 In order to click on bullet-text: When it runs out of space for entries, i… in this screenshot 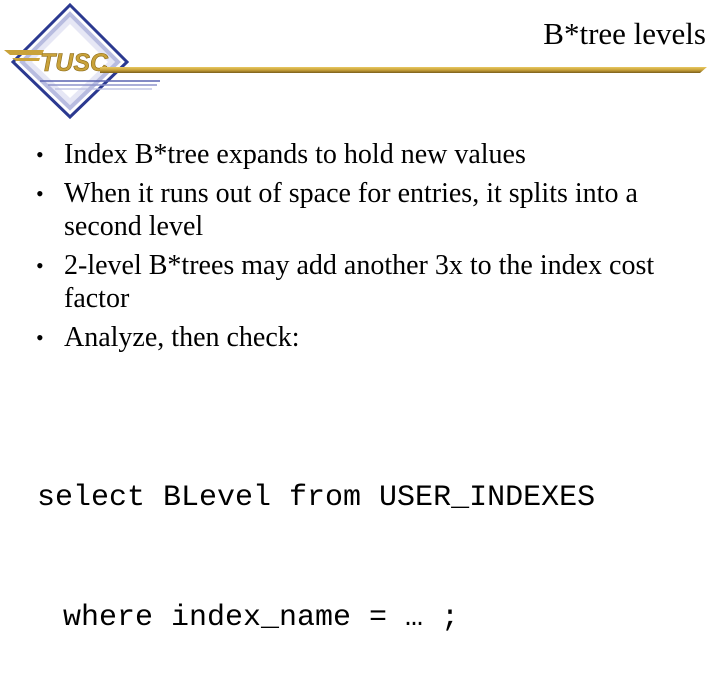, I will do `click(351, 210)`.